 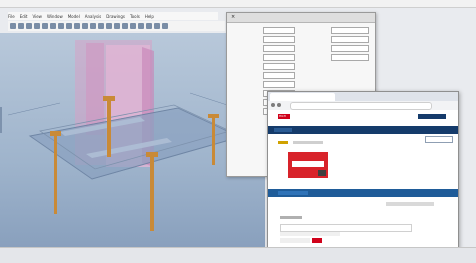 I want to click on back-icon, so click(x=273, y=105).